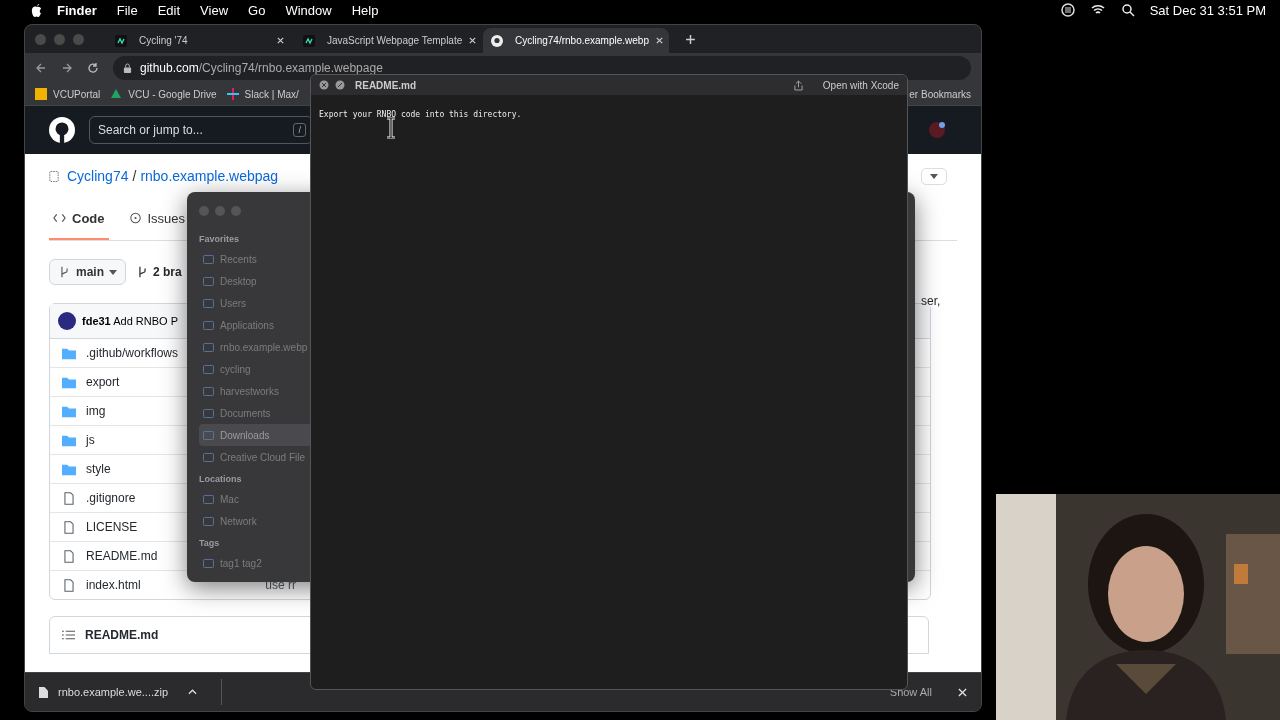  I want to click on sidebar-heading: Tags, so click(210, 543).